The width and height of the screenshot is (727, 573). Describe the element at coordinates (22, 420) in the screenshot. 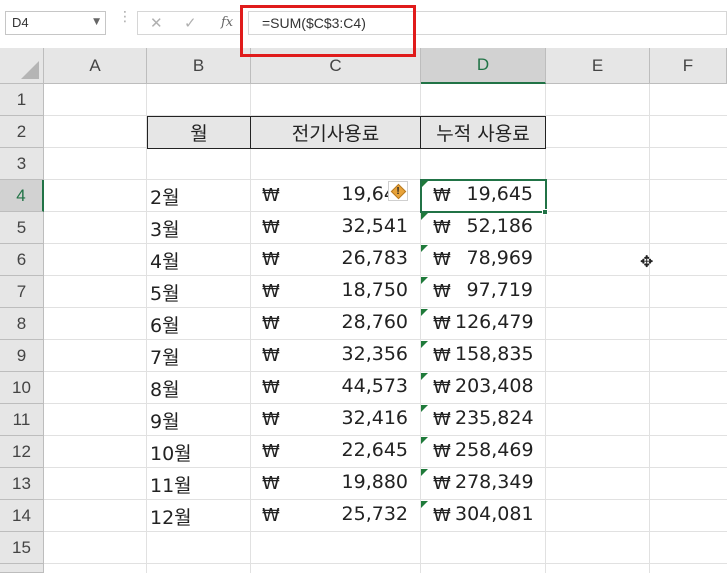

I see `row-header-11: 11` at that location.